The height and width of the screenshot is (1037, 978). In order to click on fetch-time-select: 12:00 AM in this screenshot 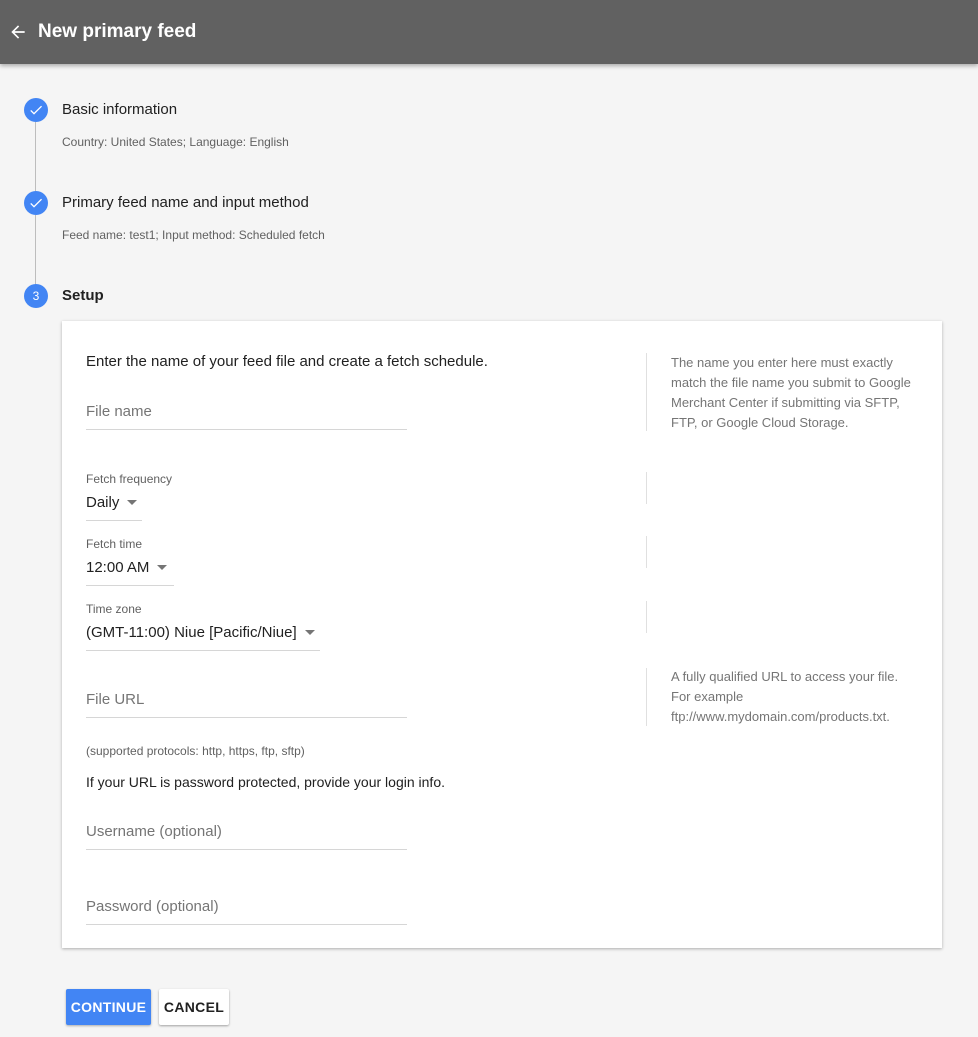, I will do `click(127, 567)`.